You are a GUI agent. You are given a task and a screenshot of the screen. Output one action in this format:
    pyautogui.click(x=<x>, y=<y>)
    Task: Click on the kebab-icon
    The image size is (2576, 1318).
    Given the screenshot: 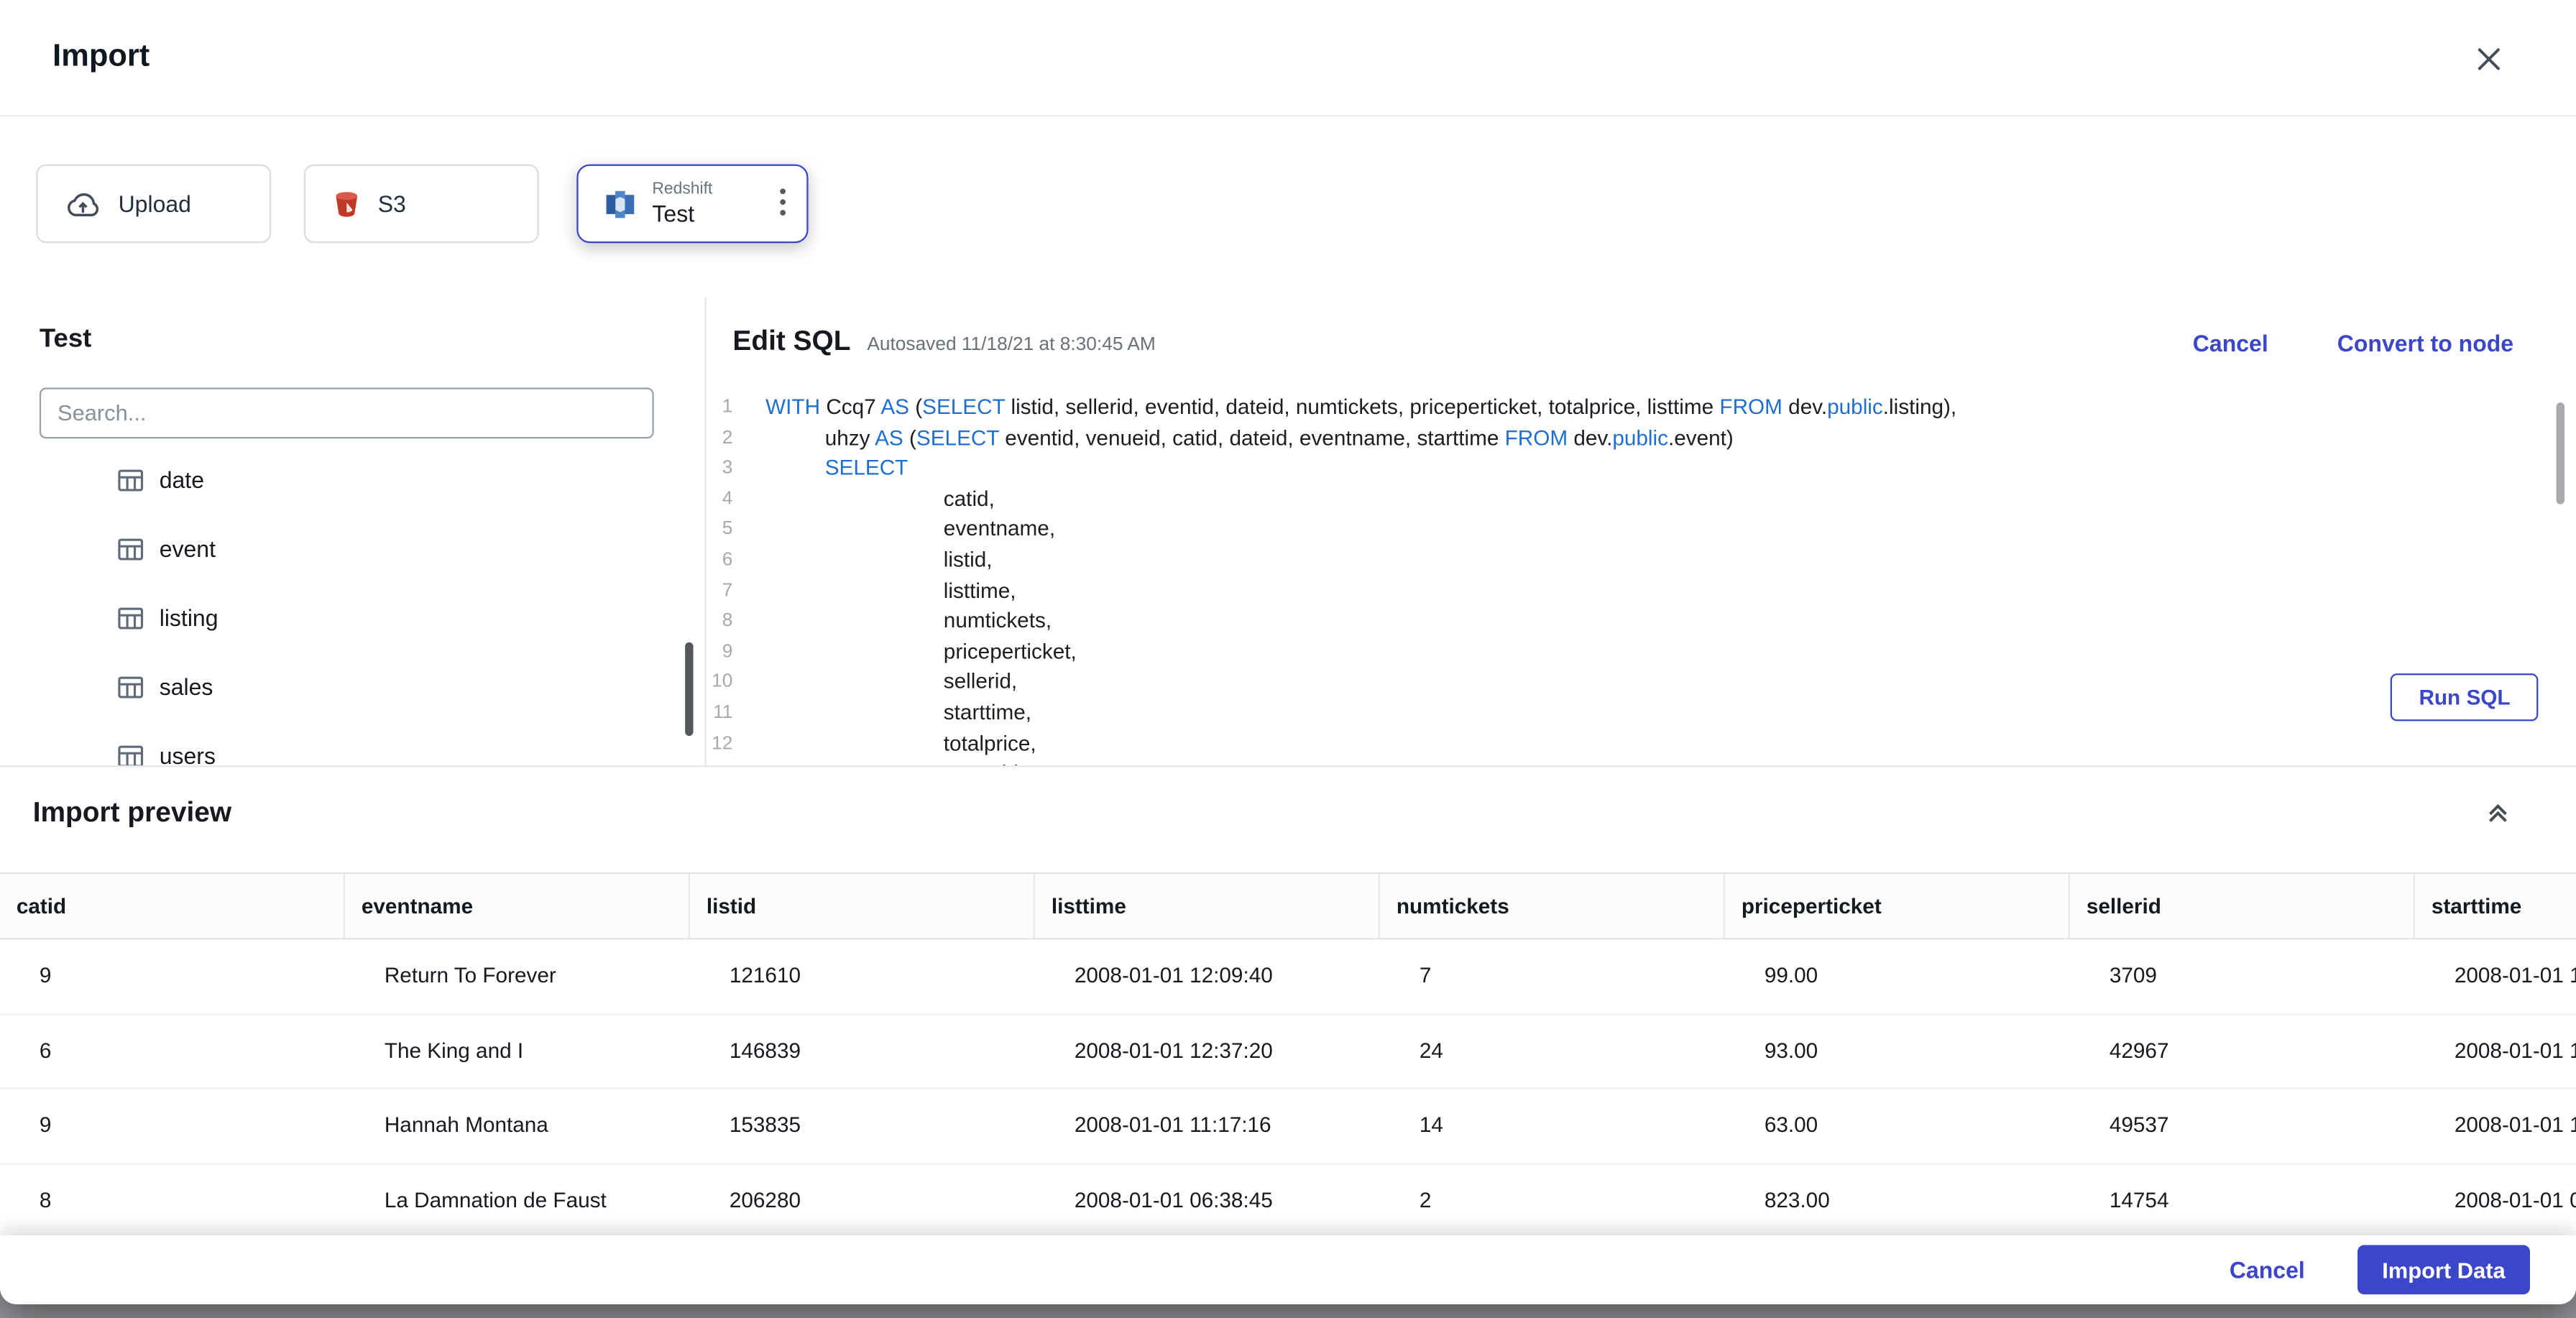 What is the action you would take?
    pyautogui.click(x=782, y=203)
    